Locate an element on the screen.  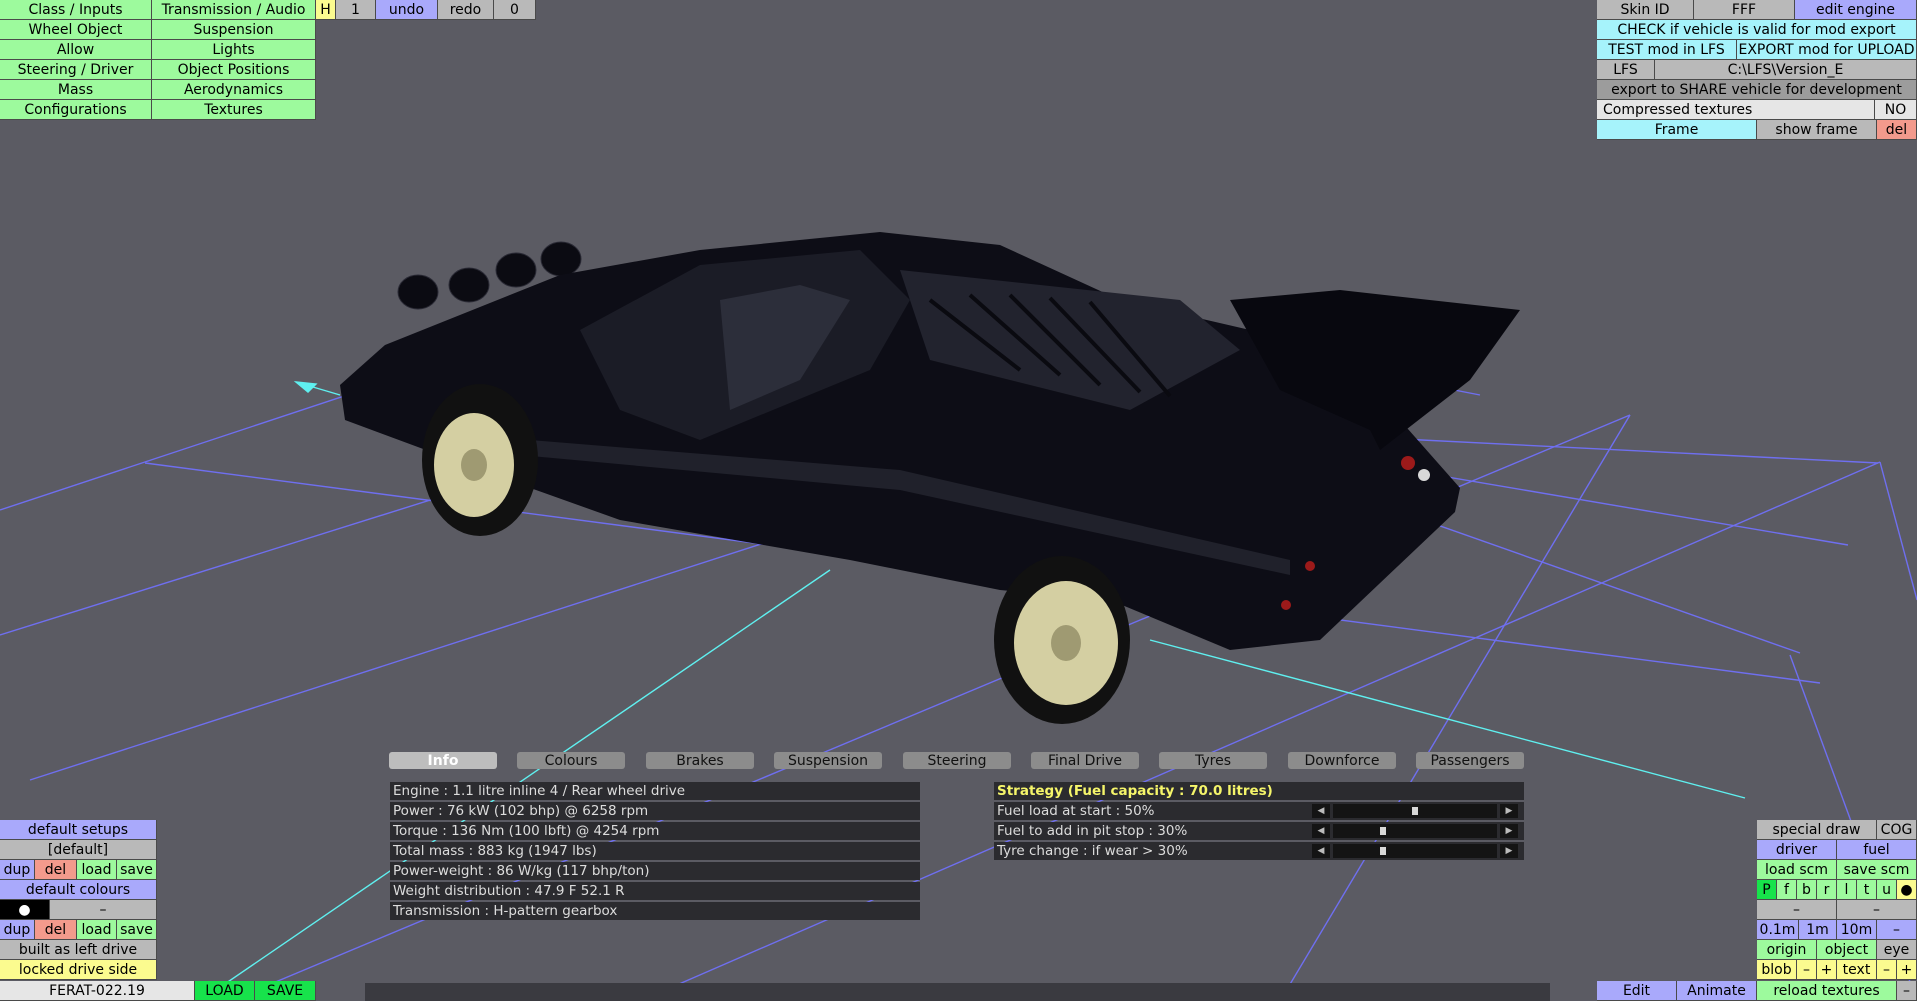
load-vehicle-button: LOAD is located at coordinates (225, 991).